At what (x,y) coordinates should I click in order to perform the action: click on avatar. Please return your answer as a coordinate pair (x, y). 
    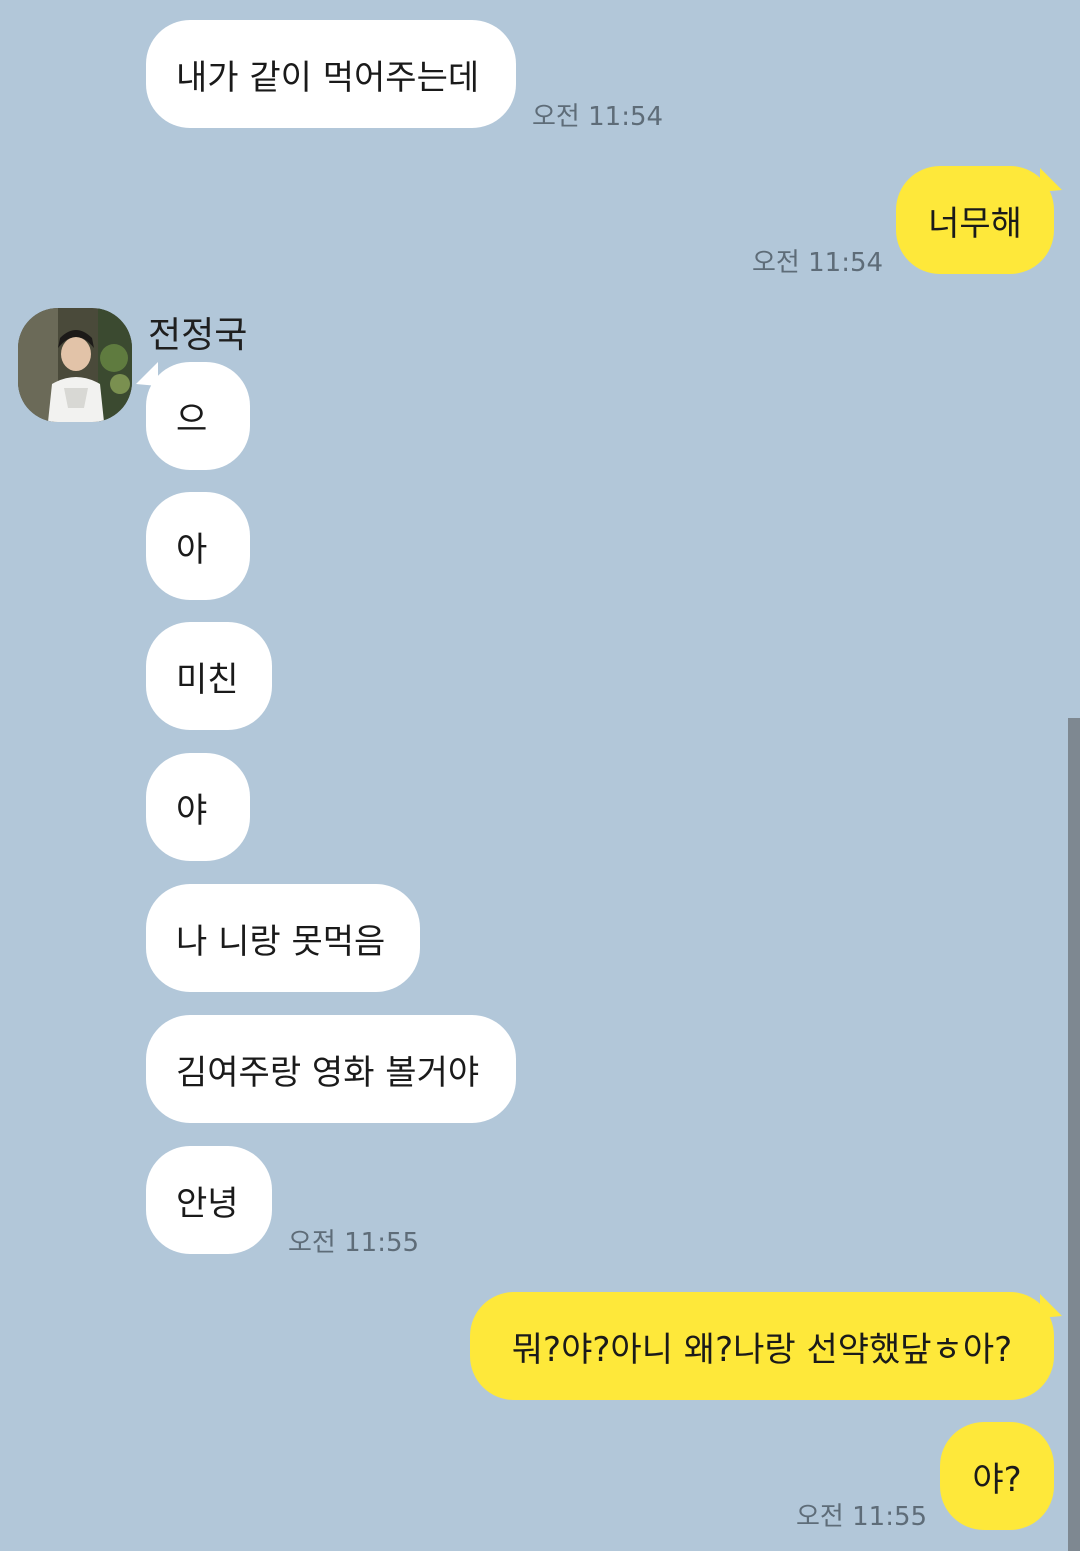
    Looking at the image, I should click on (75, 365).